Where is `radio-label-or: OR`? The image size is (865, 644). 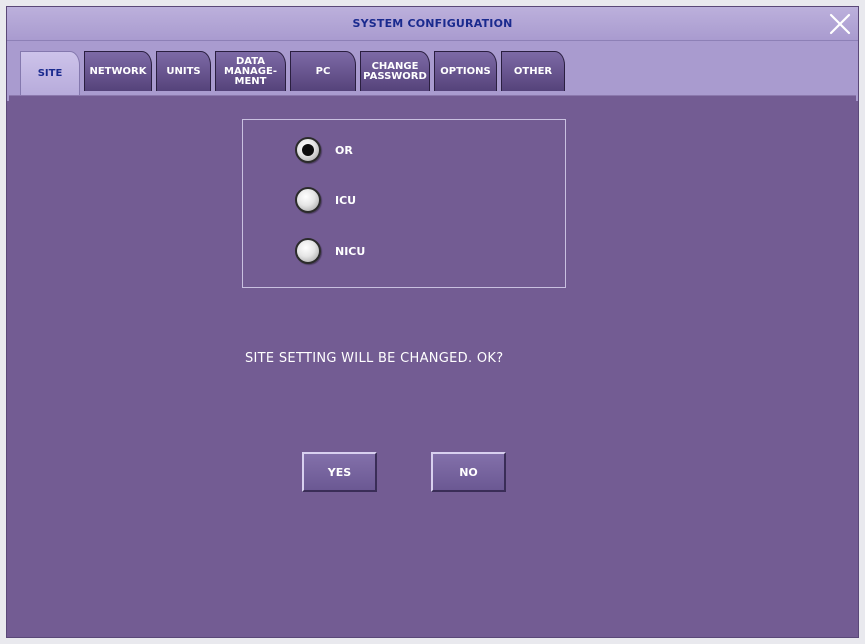
radio-label-or: OR is located at coordinates (344, 150).